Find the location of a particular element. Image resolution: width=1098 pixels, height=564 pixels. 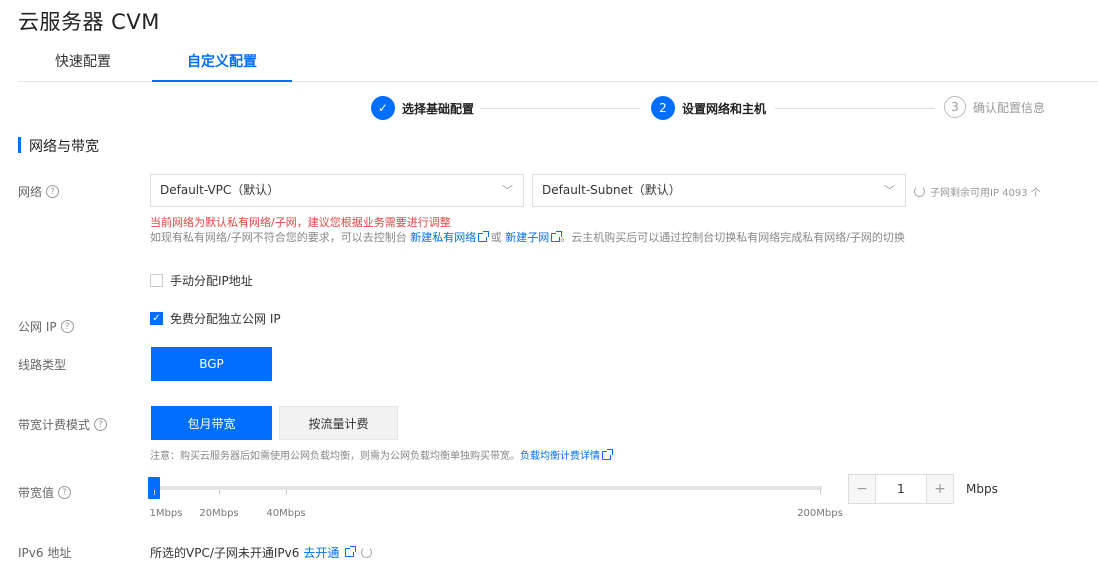

step-2-number: 2 is located at coordinates (663, 108).